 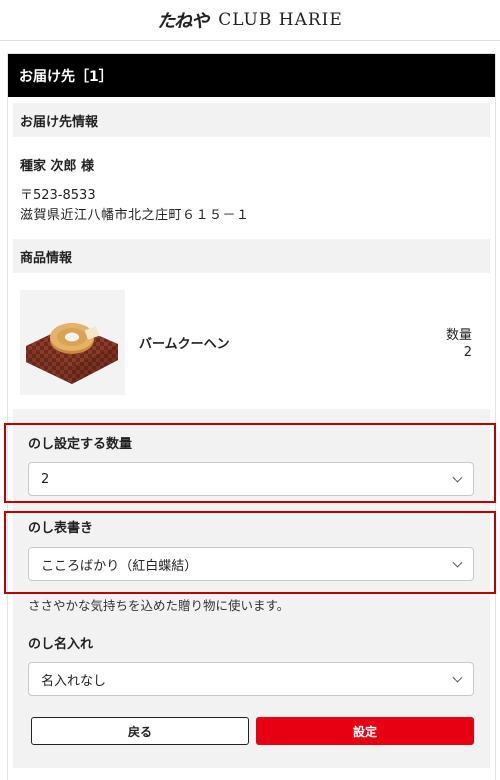 I want to click on recipient-name: 種家 次郎 様, so click(x=57, y=166).